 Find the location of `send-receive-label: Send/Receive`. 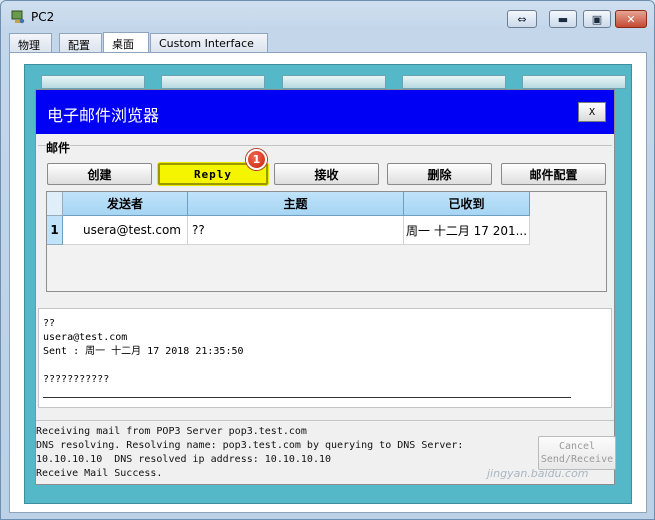

send-receive-label: Send/Receive is located at coordinates (577, 459).